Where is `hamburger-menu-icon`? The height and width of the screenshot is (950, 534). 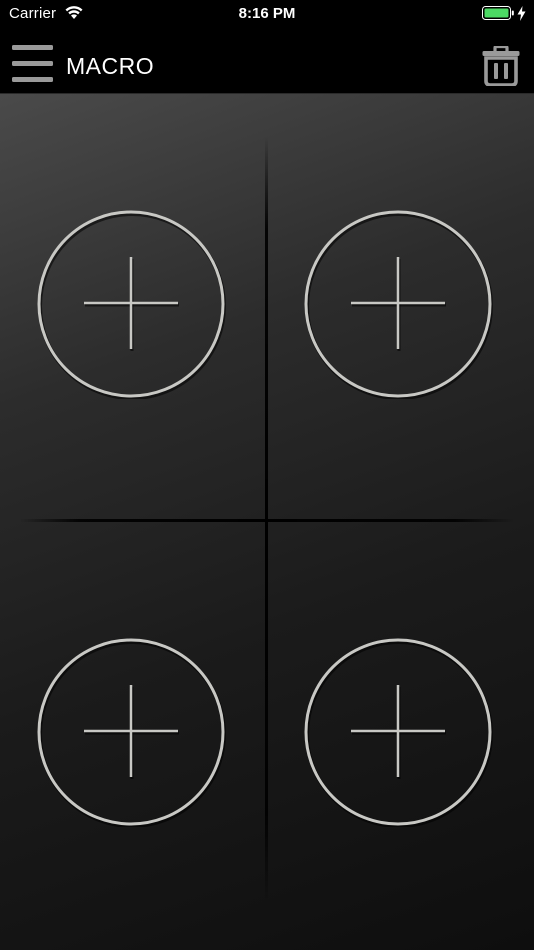 hamburger-menu-icon is located at coordinates (32, 63).